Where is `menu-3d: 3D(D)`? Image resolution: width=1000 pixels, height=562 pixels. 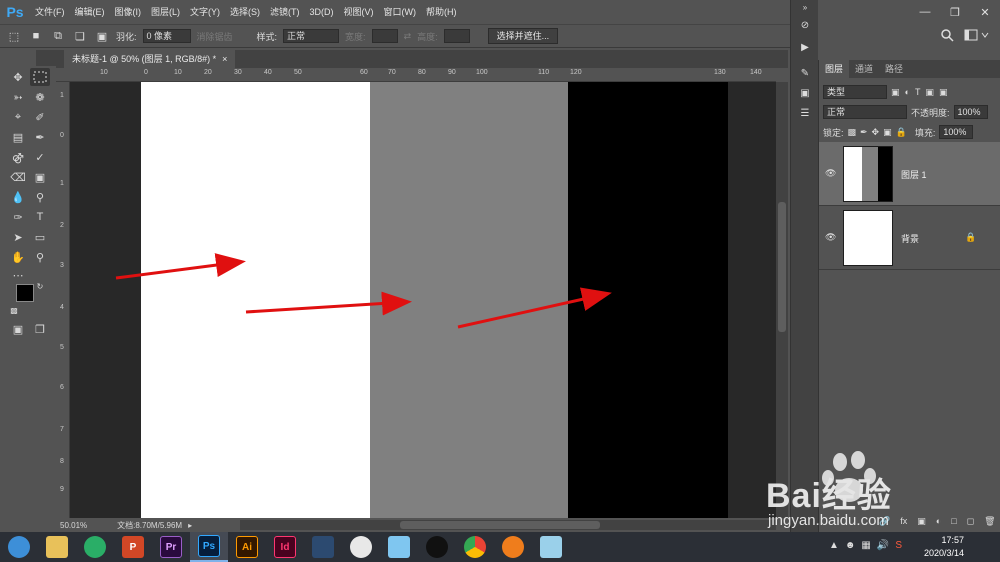
menu-3d: 3D(D) is located at coordinates (322, 12).